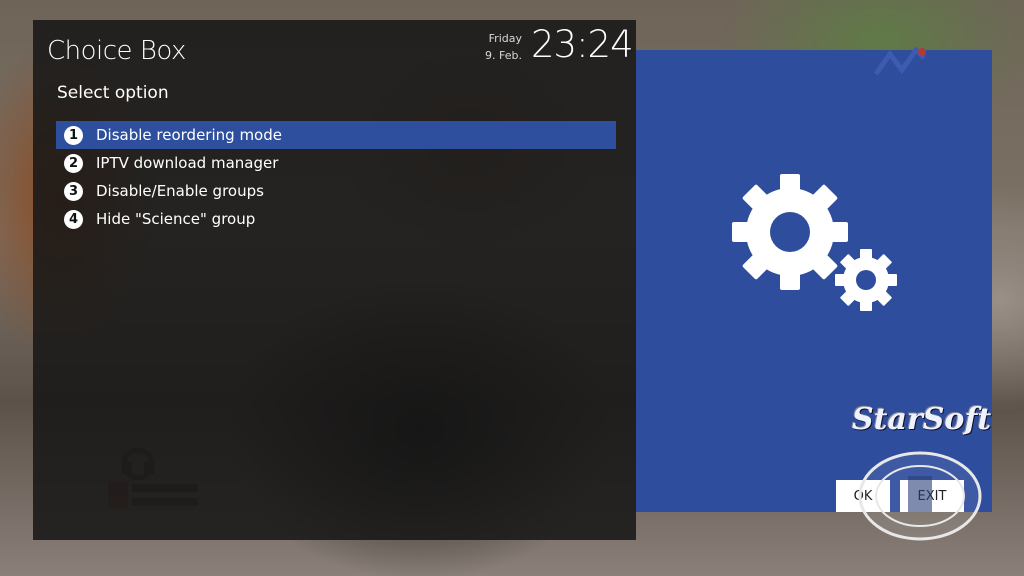 This screenshot has height=576, width=1024. I want to click on option-label: Disable reordering mode, so click(189, 135).